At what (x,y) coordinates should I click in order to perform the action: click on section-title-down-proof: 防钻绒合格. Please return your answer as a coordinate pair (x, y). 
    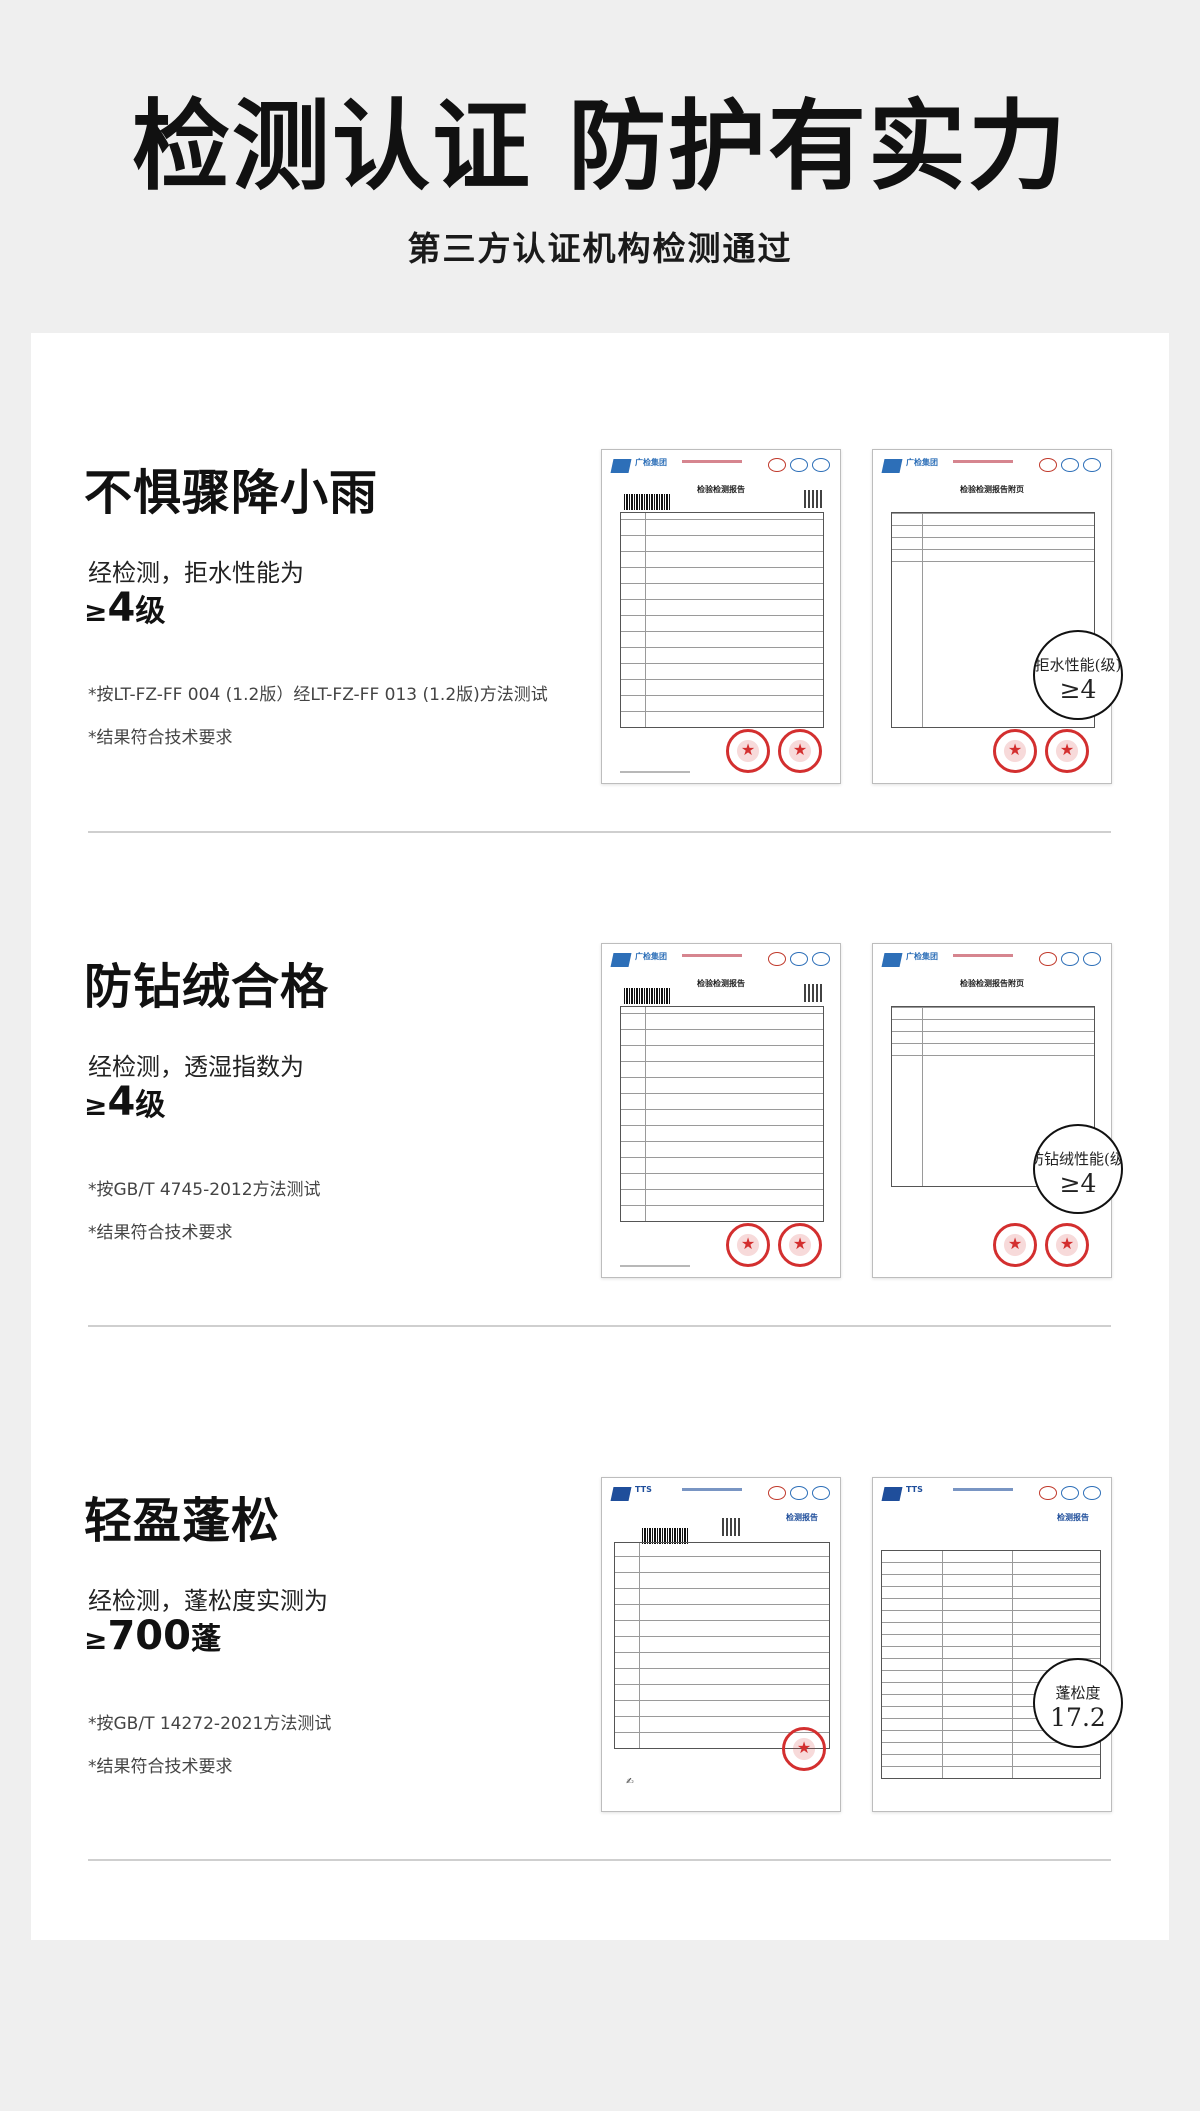
    Looking at the image, I should click on (207, 987).